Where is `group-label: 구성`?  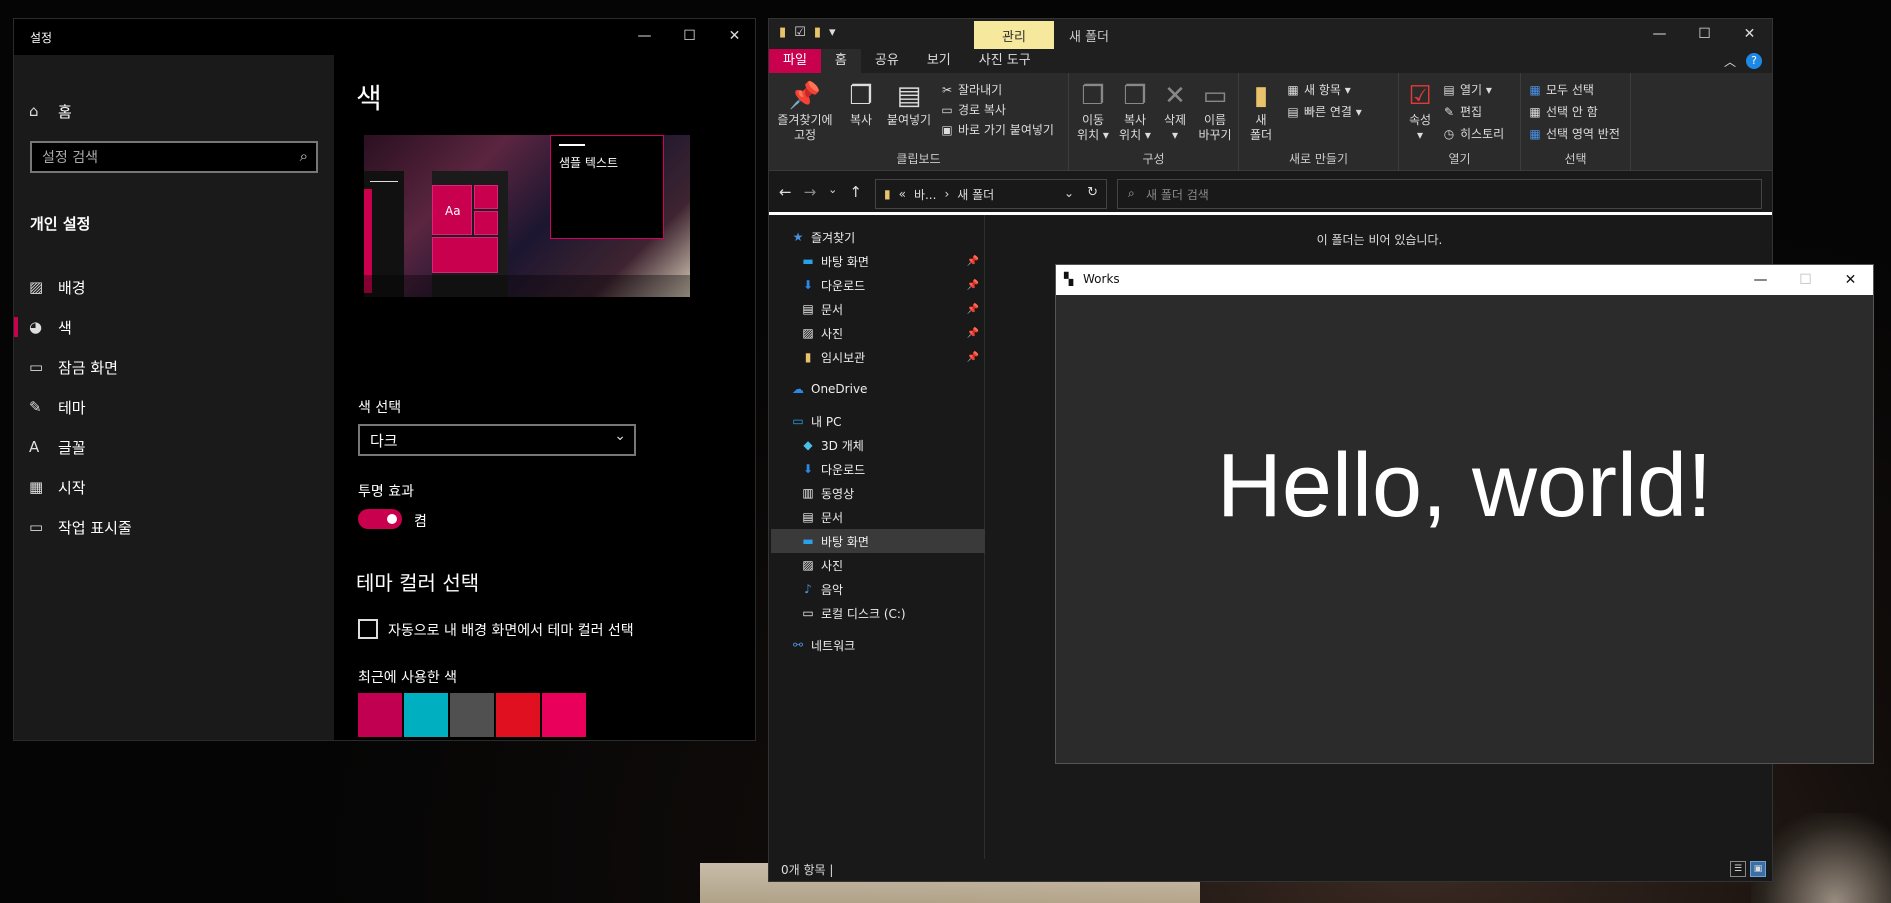
group-label: 구성 is located at coordinates (1153, 159).